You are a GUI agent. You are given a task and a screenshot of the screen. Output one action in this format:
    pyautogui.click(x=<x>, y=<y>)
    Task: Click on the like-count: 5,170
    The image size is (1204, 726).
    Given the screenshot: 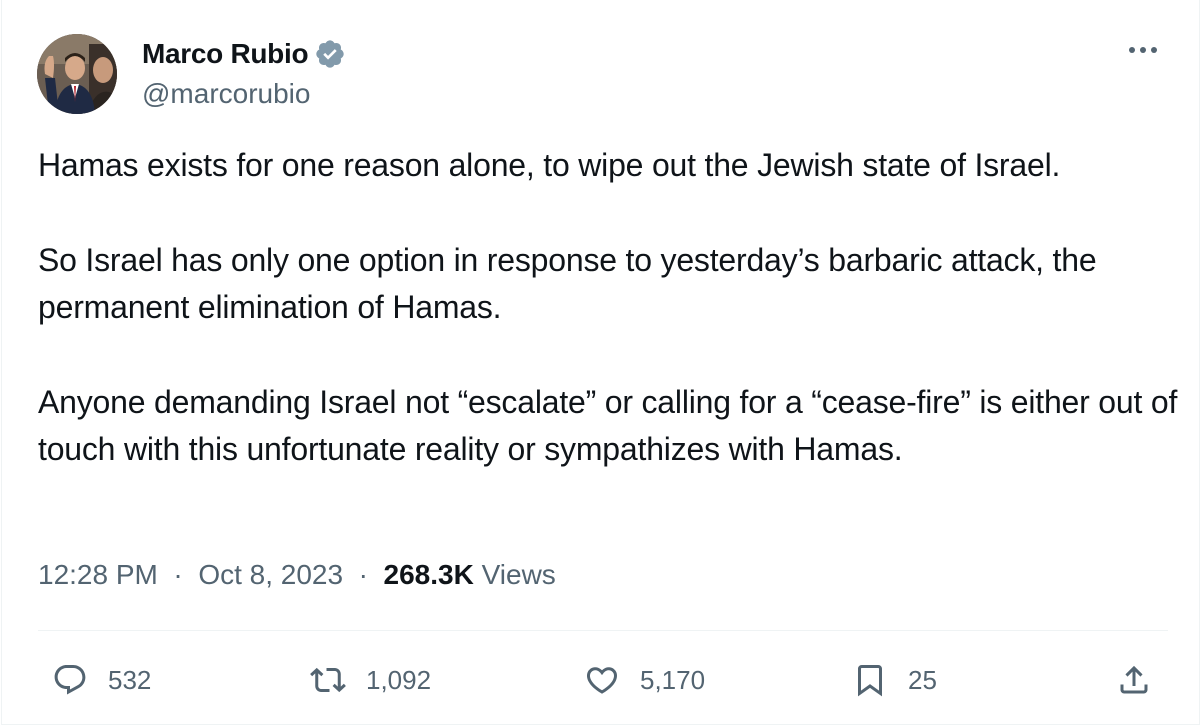 What is the action you would take?
    pyautogui.click(x=673, y=679)
    